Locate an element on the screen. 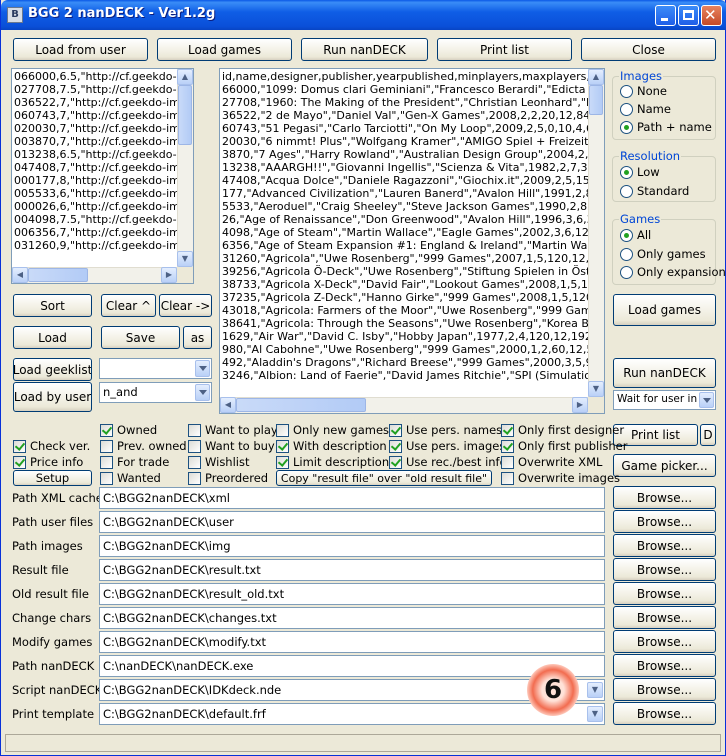 The width and height of the screenshot is (726, 756). list-item: 027708,7.5,"http://cf.geekdo-images is located at coordinates (95, 89).